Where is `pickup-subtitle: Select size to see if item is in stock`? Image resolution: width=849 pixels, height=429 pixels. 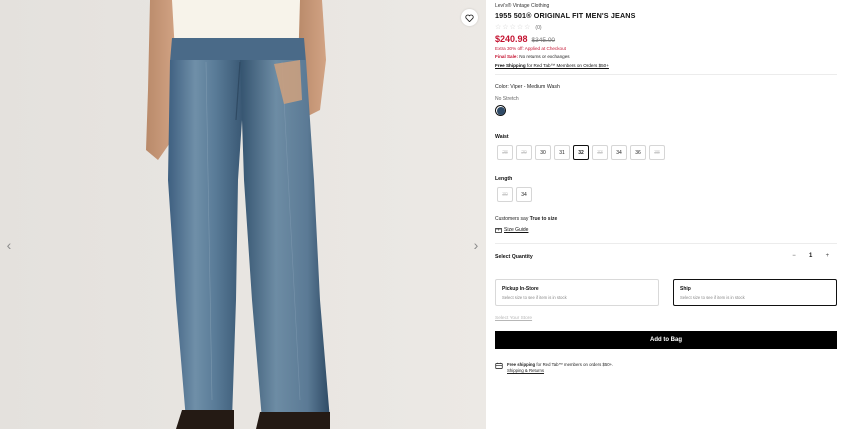
pickup-subtitle: Select size to see if item is in stock is located at coordinates (534, 297).